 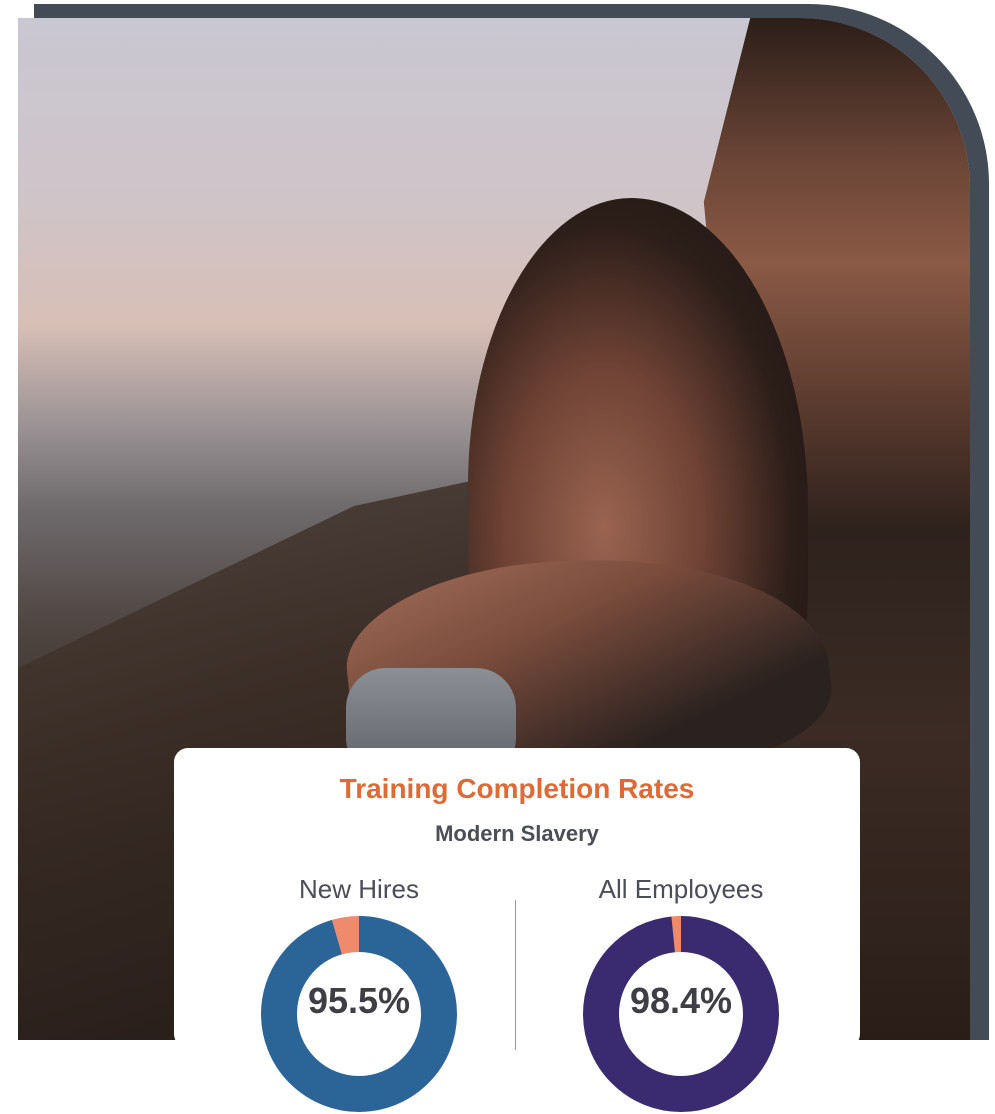 I want to click on new-hires-percent: 95.5%, so click(x=359, y=1000).